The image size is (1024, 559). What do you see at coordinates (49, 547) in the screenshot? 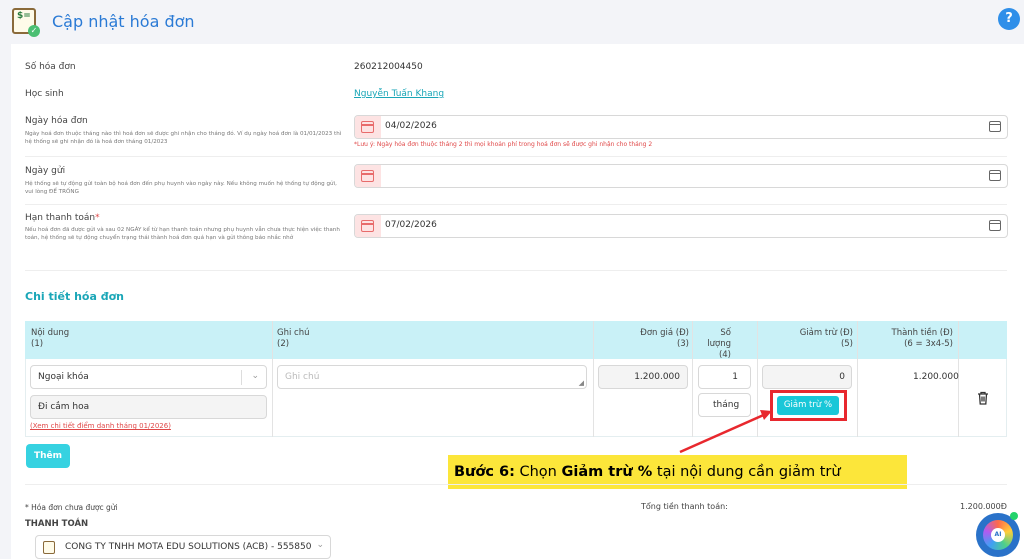
I see `bank-icon` at bounding box center [49, 547].